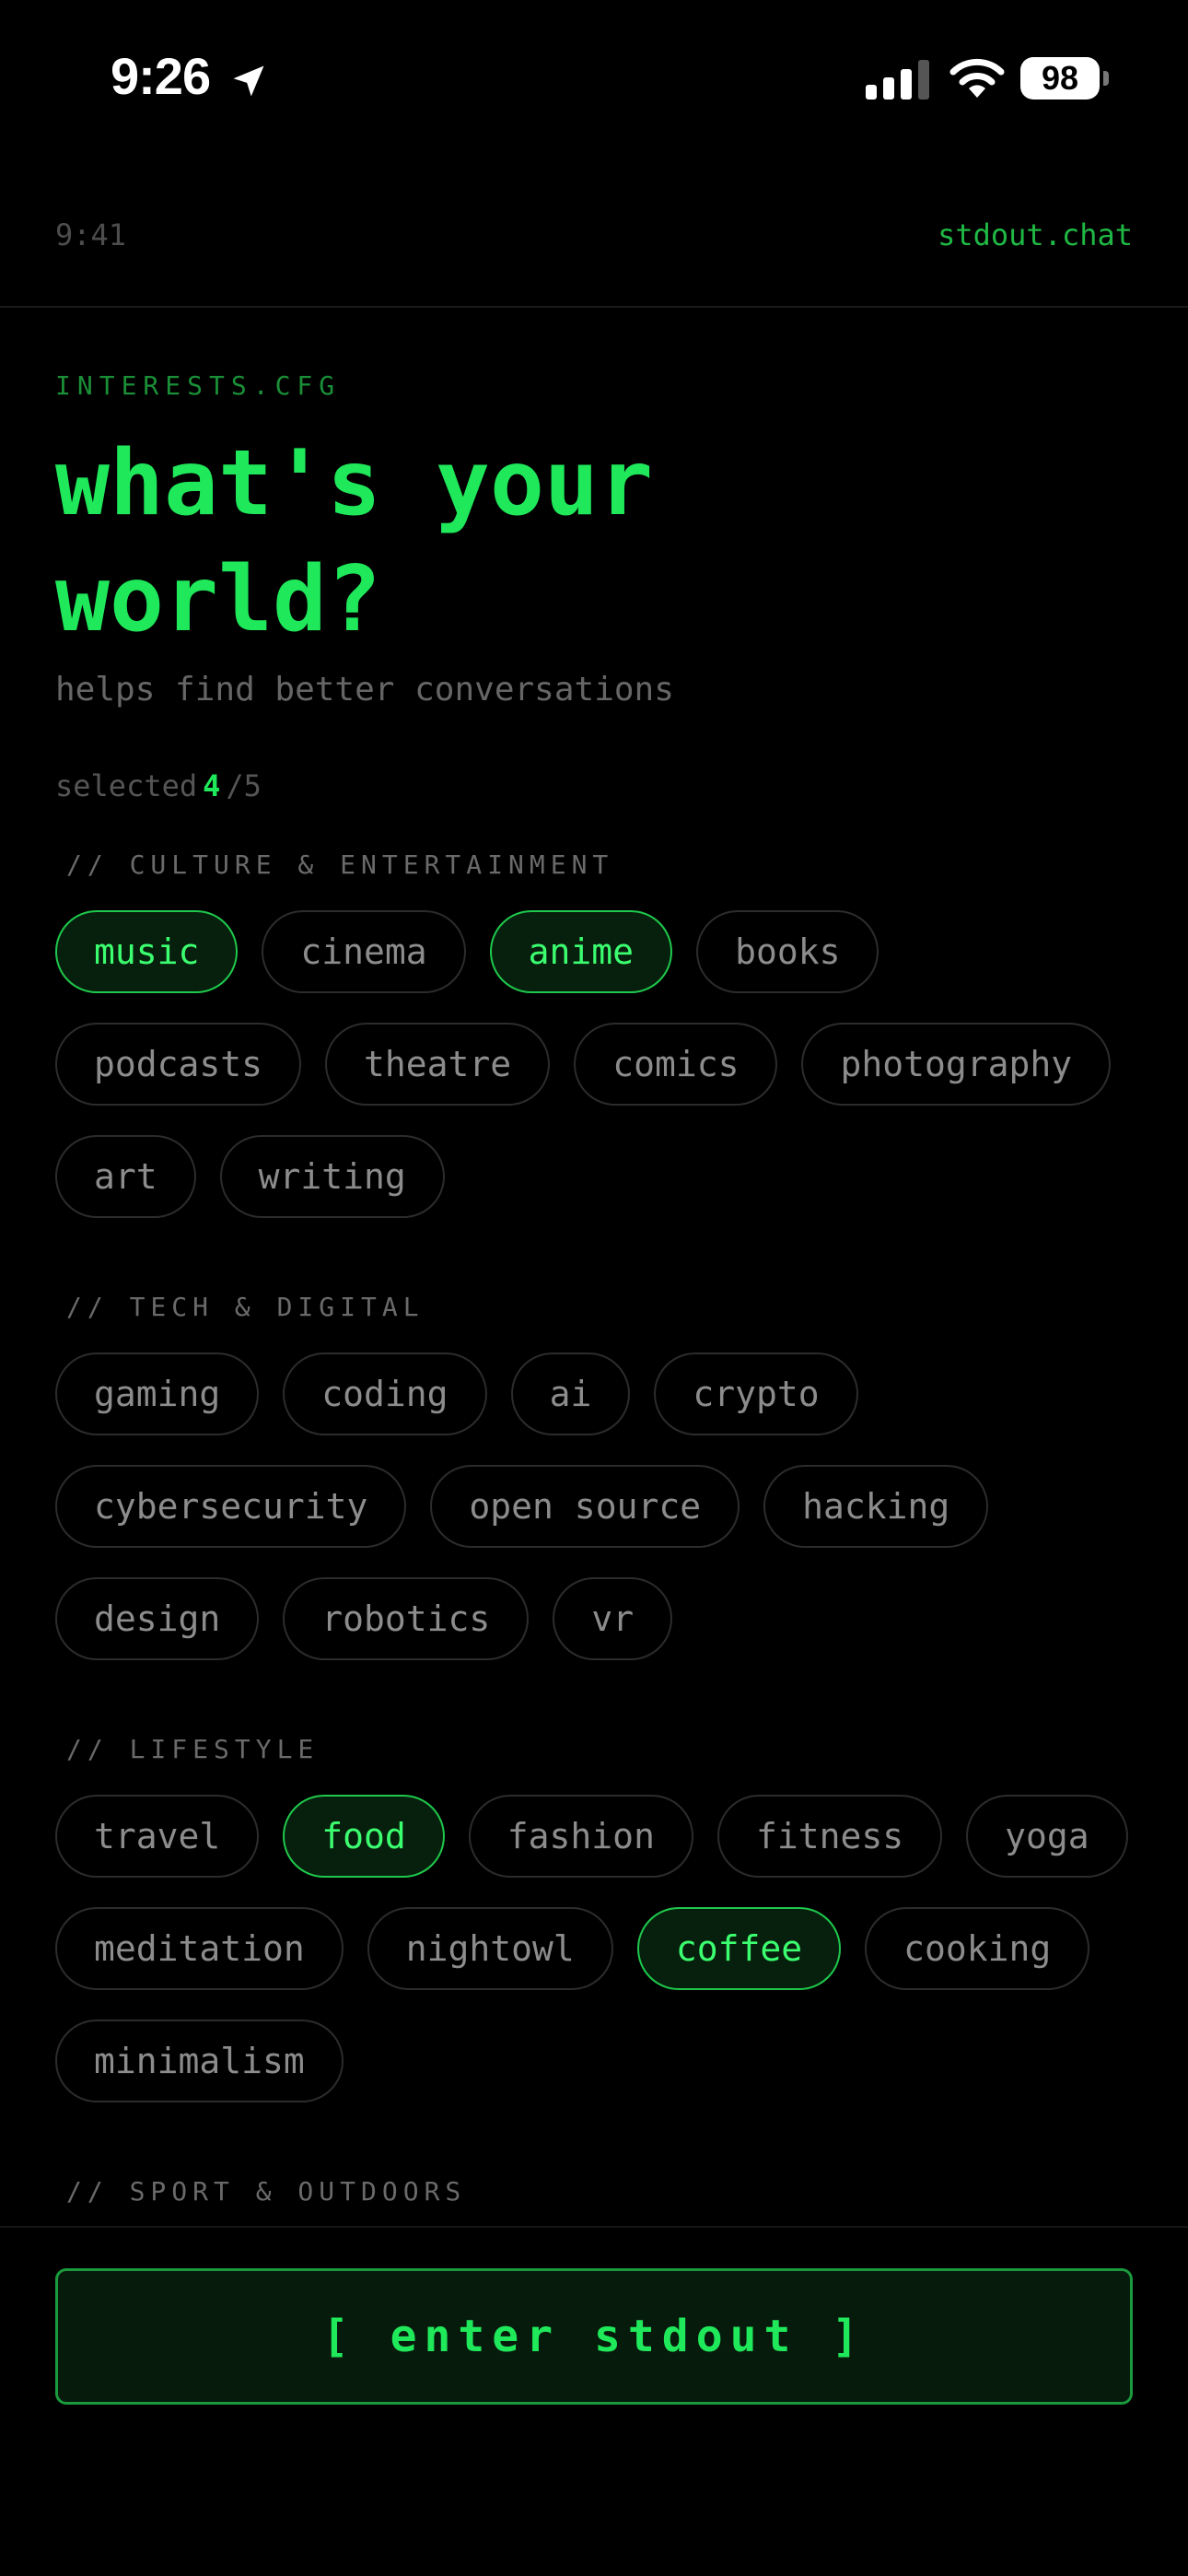 The image size is (1188, 2576). I want to click on chip-design: design, so click(157, 1618).